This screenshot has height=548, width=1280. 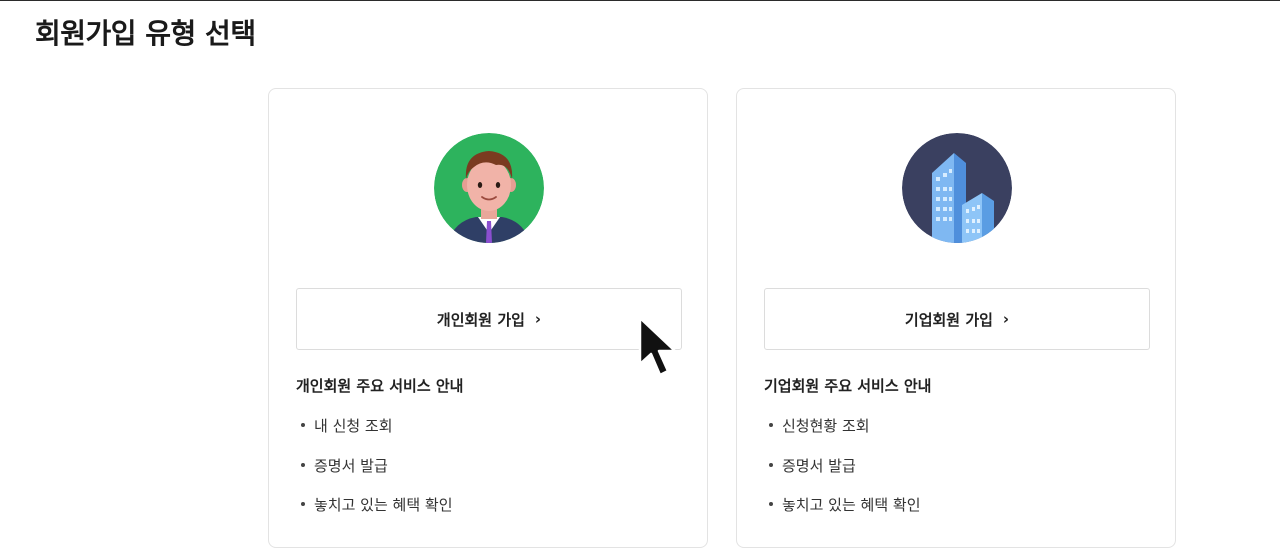 What do you see at coordinates (380, 386) in the screenshot?
I see `personal-services-title: 개인회원 주요 서비스 안내` at bounding box center [380, 386].